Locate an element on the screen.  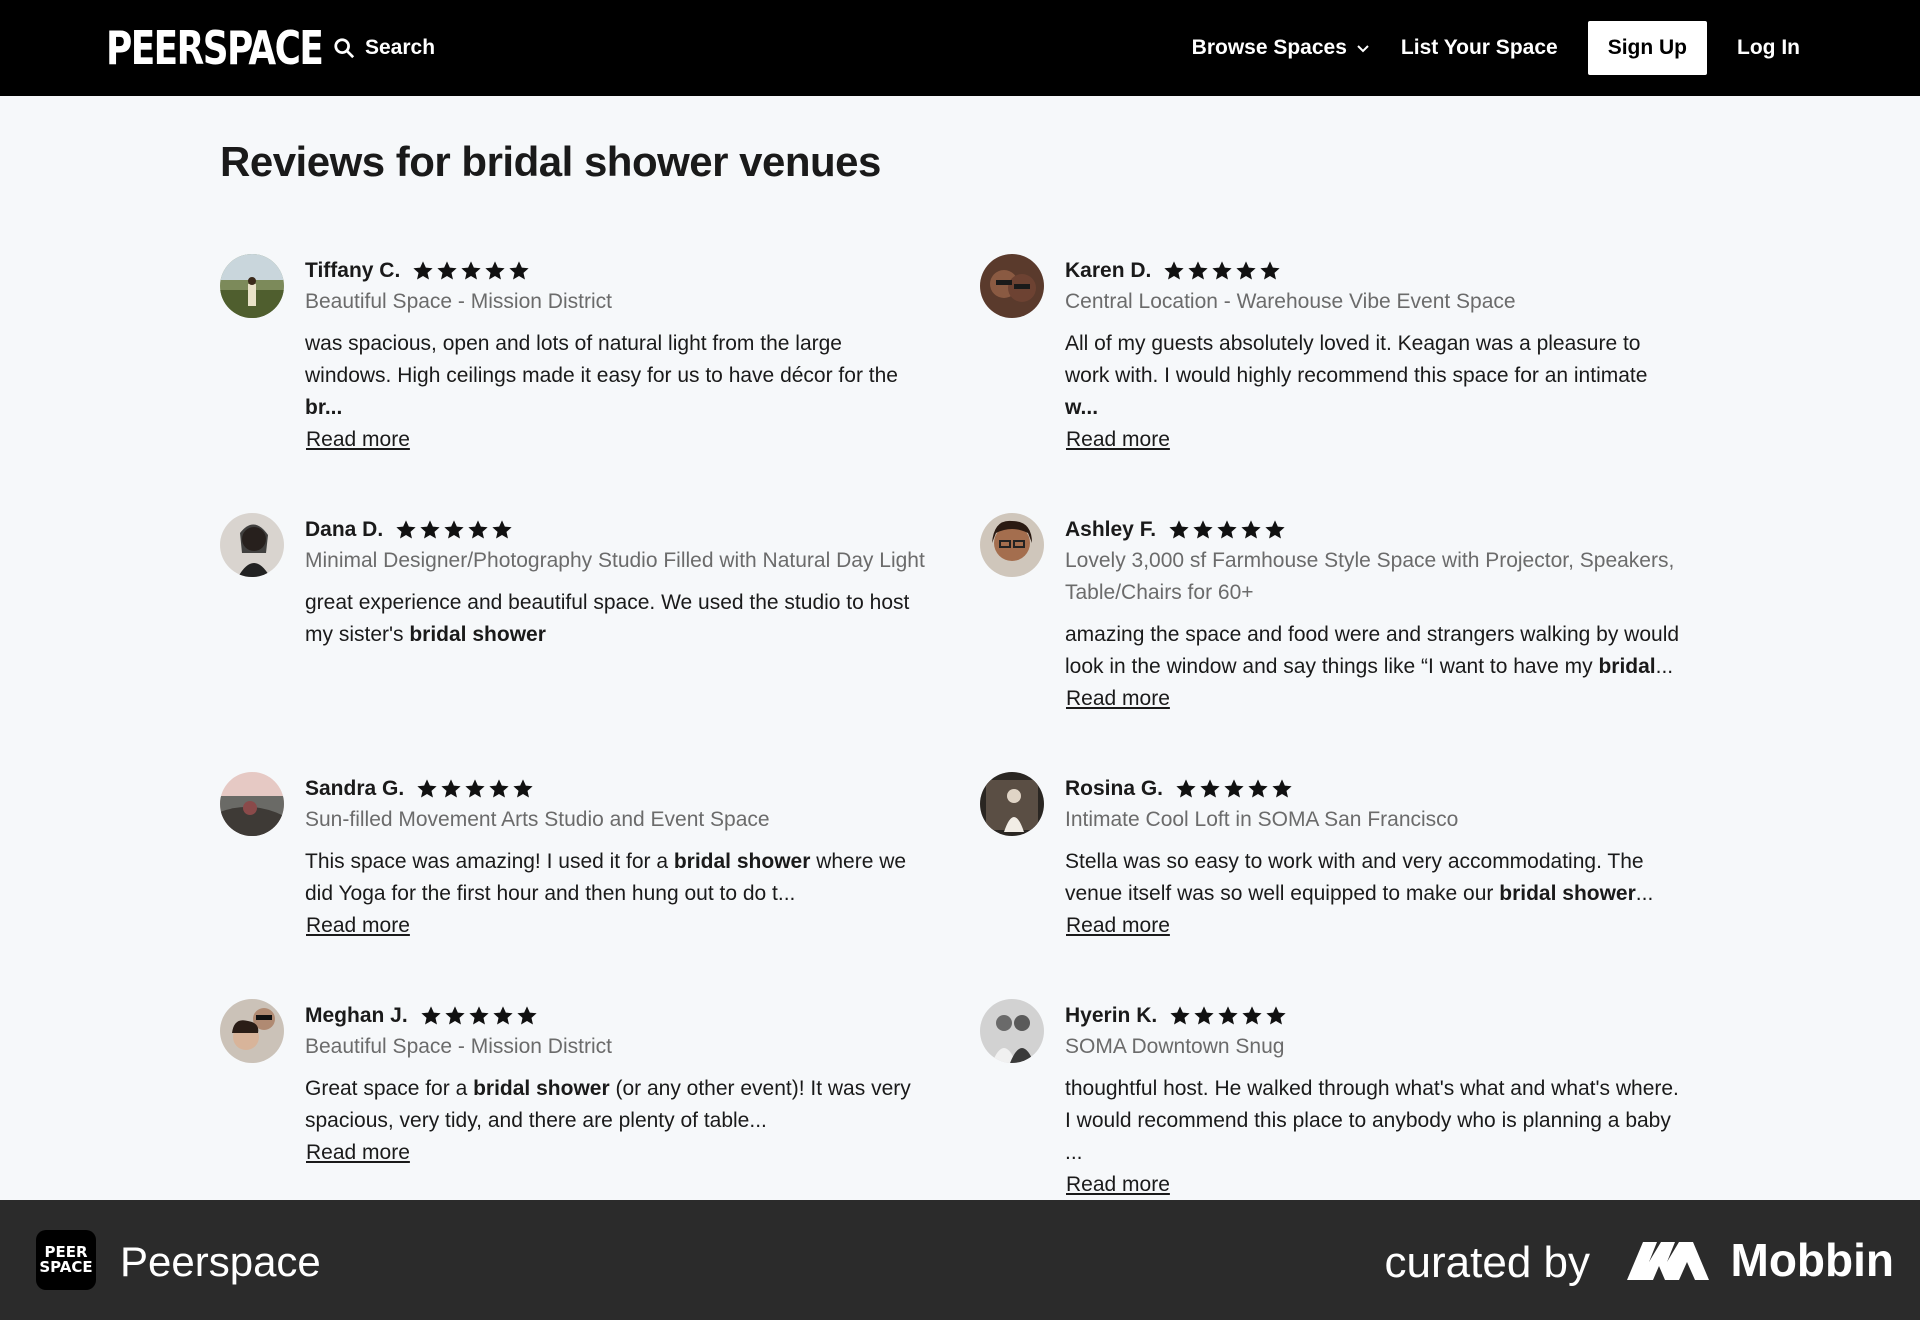
reviewer-name: Sandra G. is located at coordinates (355, 788).